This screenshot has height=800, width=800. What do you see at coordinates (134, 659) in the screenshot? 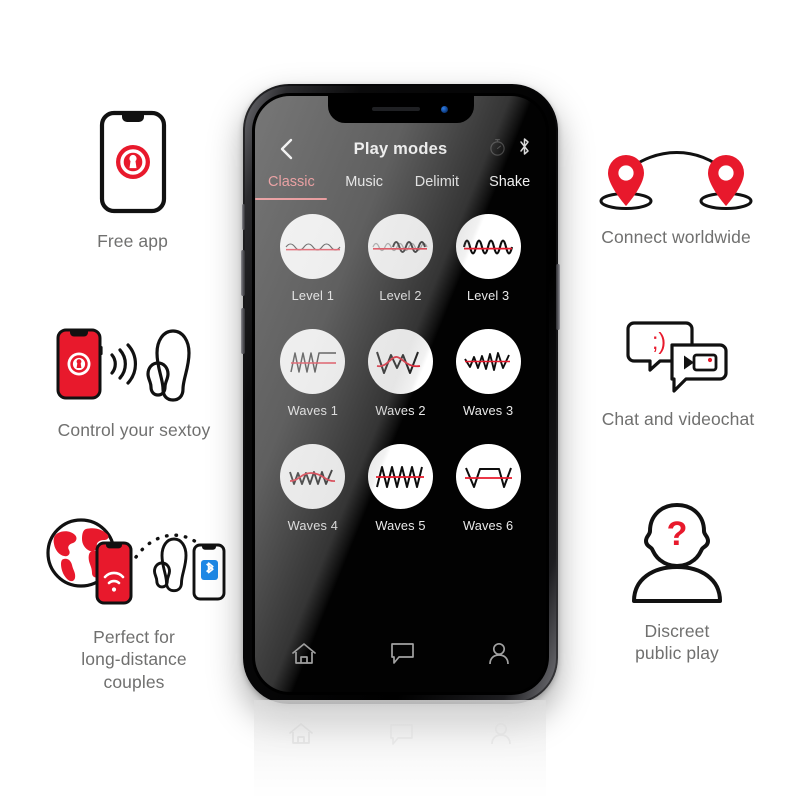
I see `feature-caption: Perfect for long-distance couples` at bounding box center [134, 659].